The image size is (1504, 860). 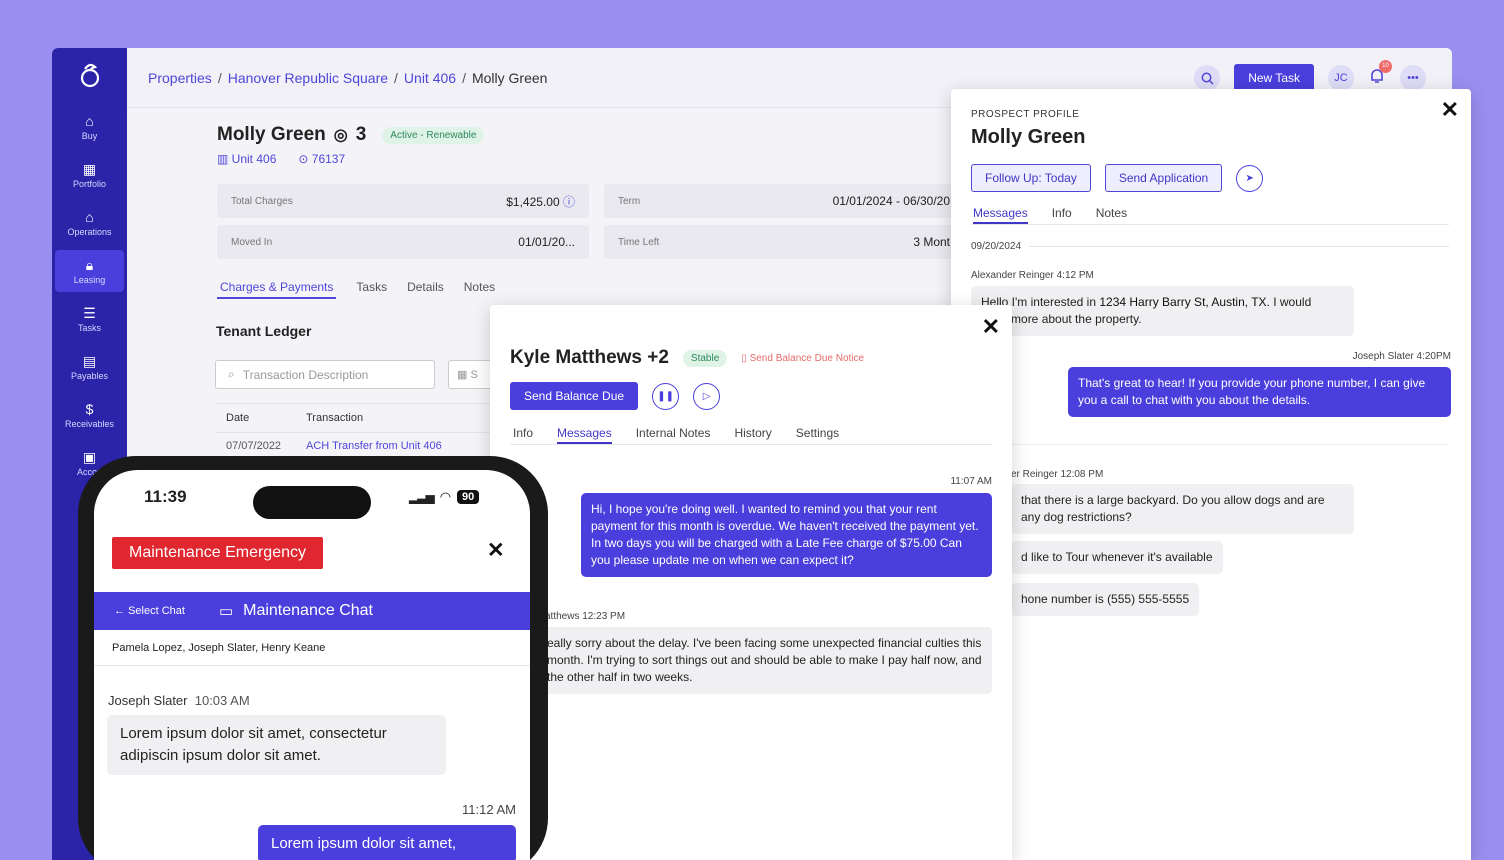 I want to click on message-time: 11:07 AM, so click(x=971, y=481).